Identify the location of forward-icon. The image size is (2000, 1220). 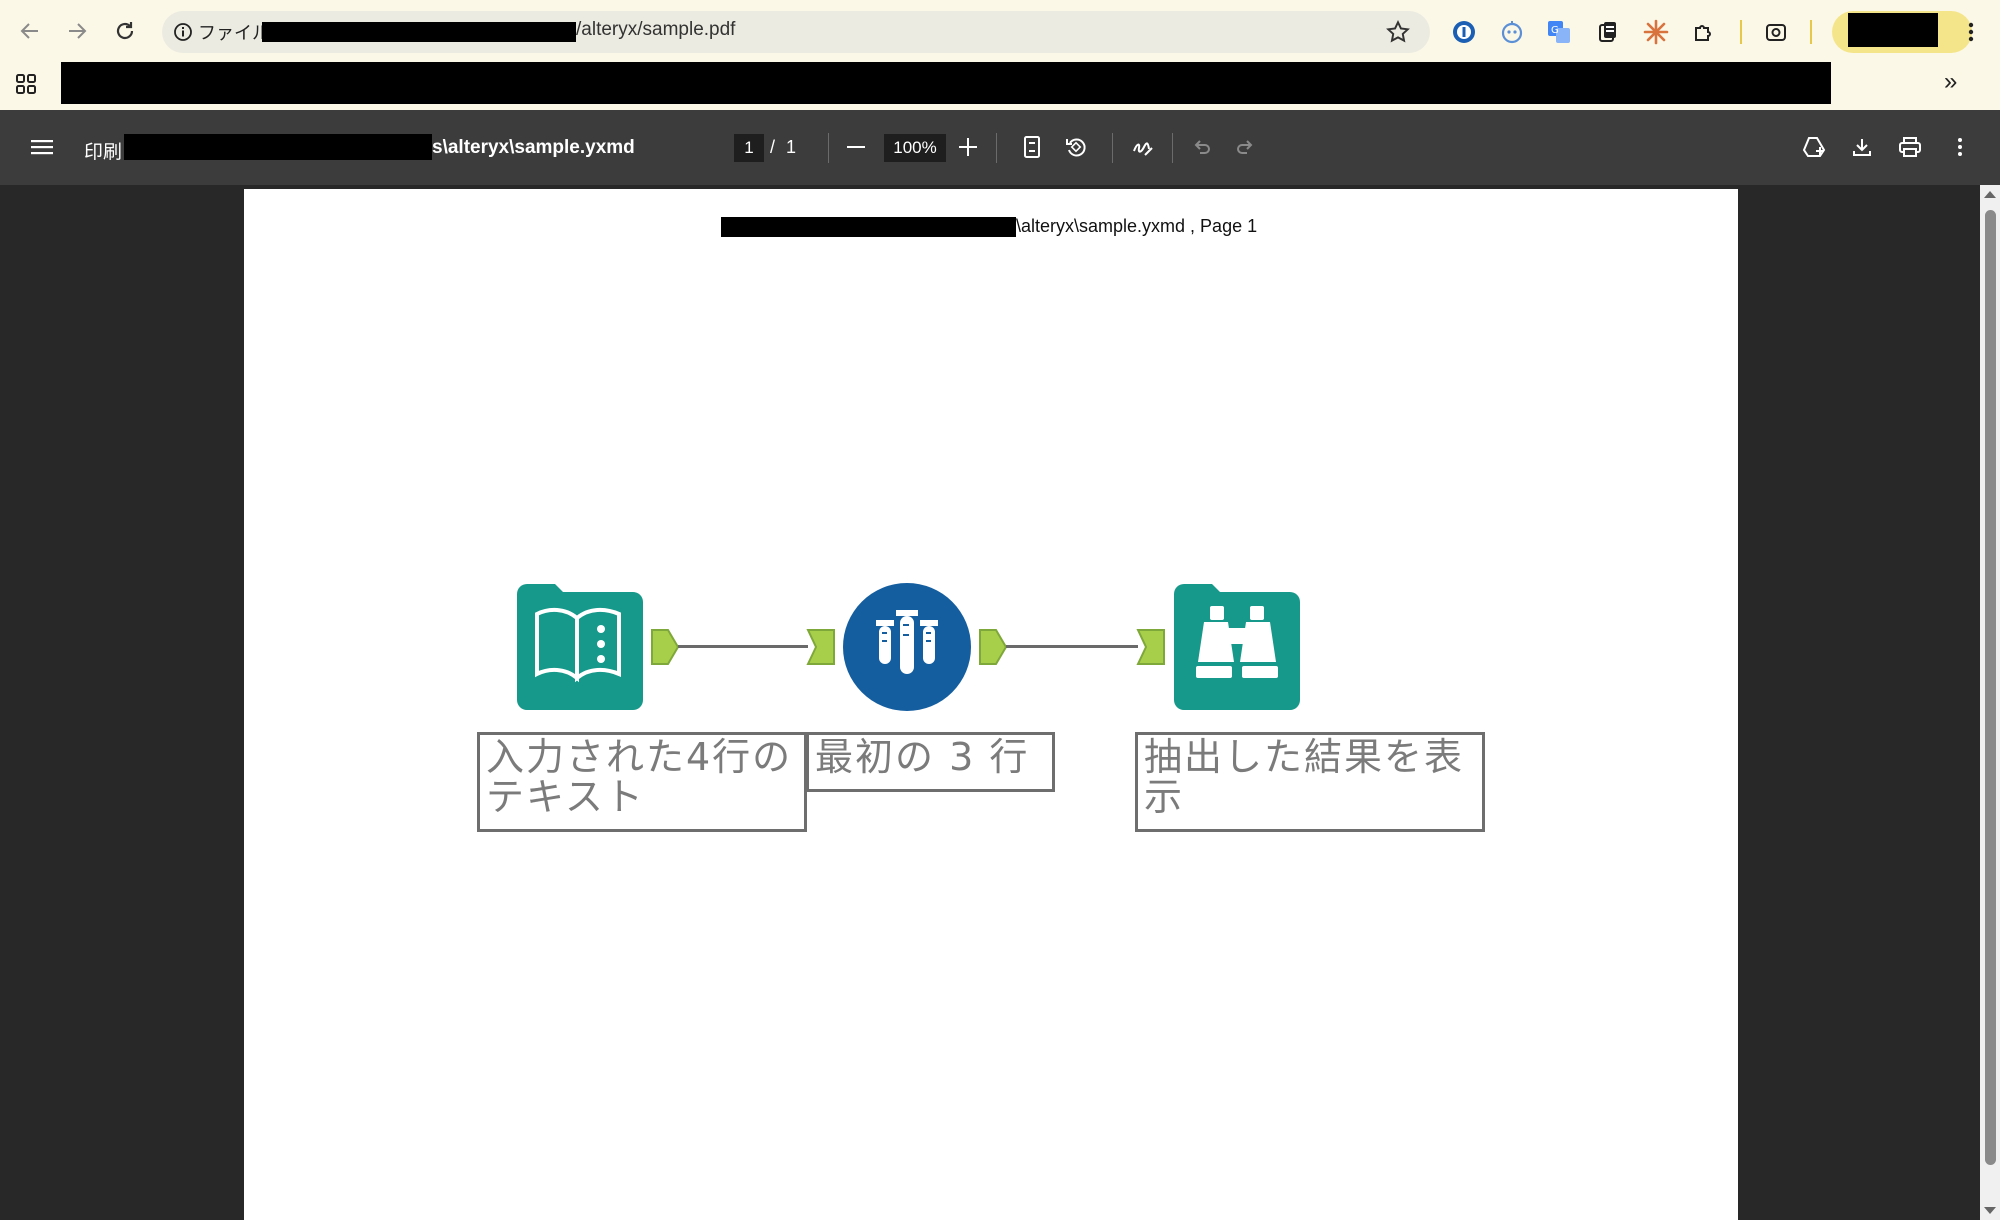
(78, 31).